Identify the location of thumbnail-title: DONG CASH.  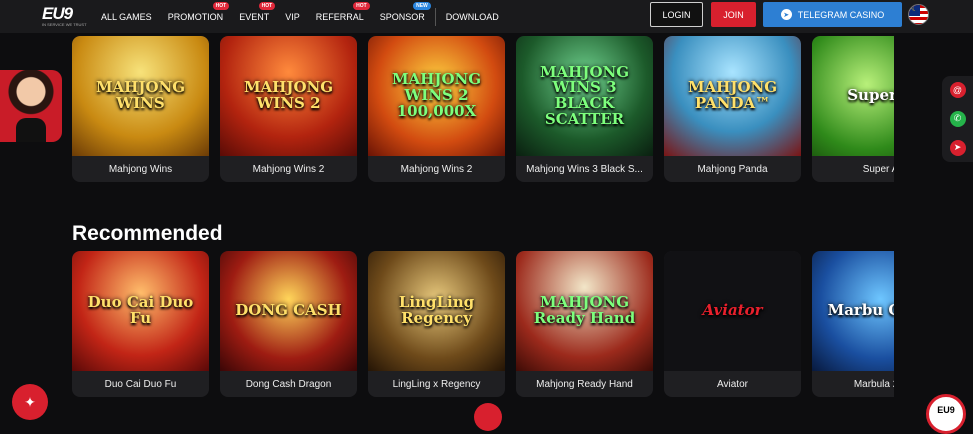
(288, 310).